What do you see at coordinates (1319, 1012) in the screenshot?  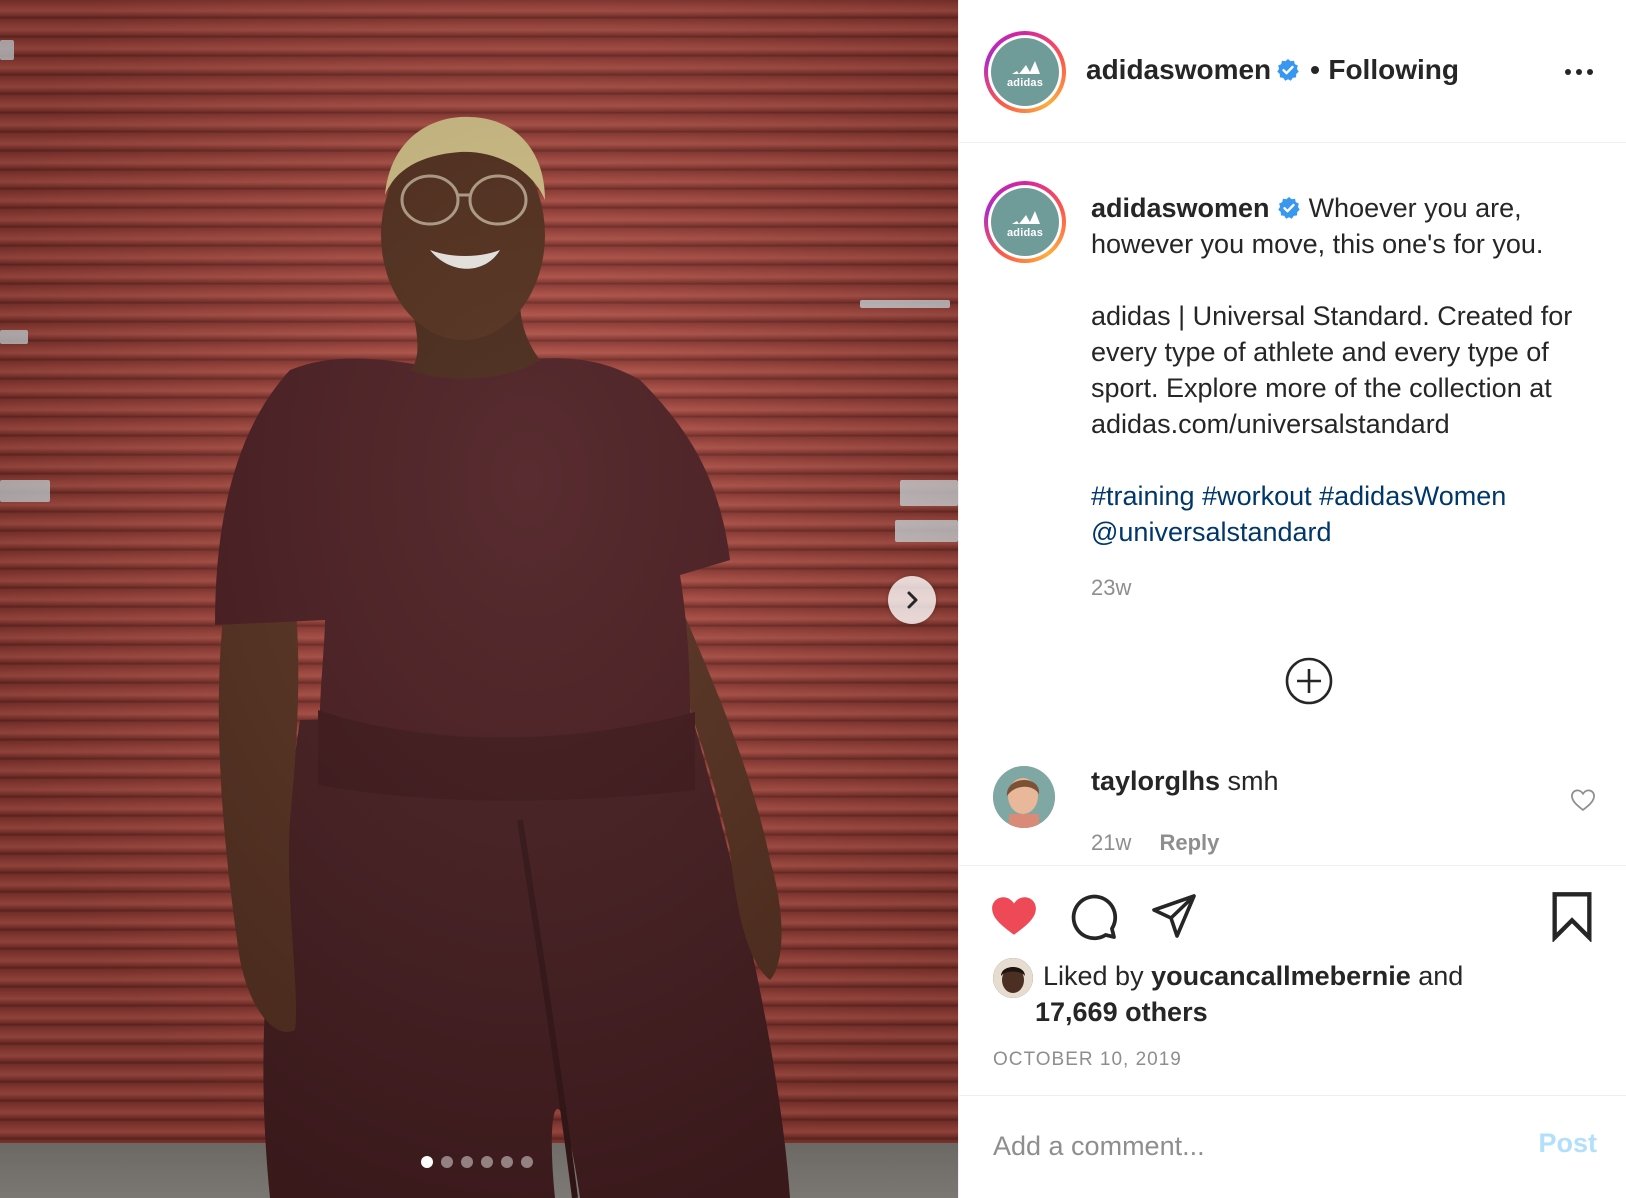 I see `likes-others-button: 17,669 others` at bounding box center [1319, 1012].